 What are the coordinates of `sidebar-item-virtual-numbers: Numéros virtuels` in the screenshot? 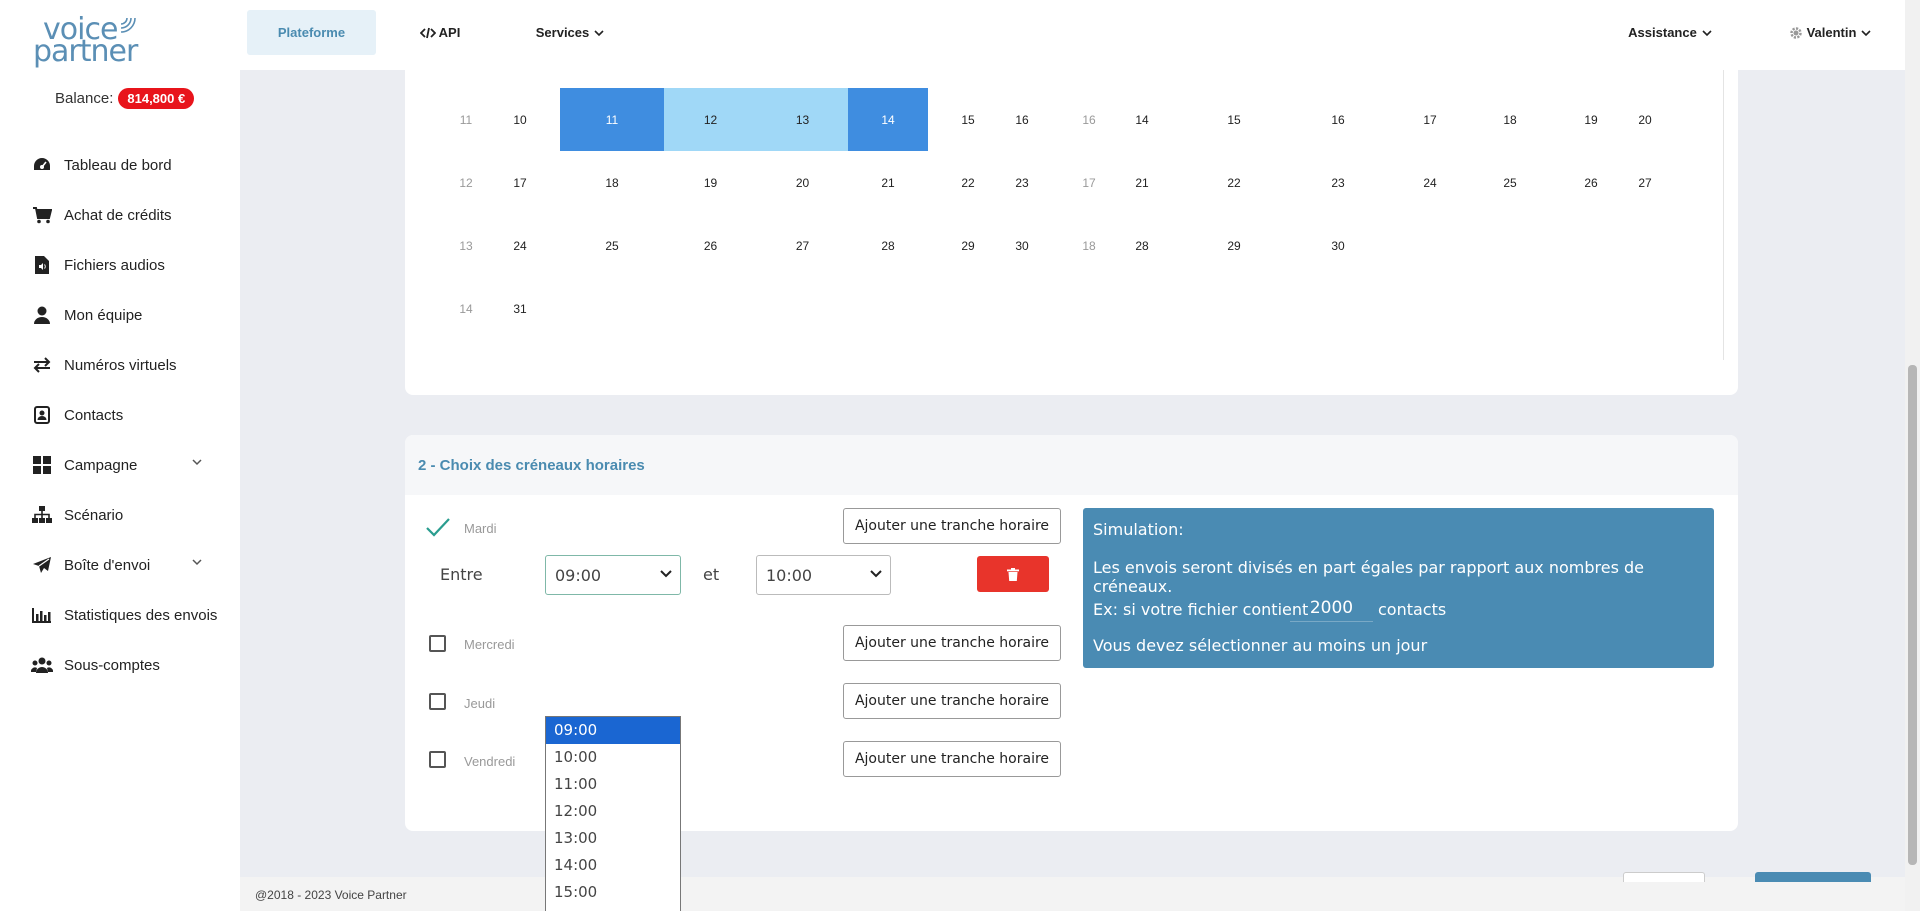 It's located at (130, 365).